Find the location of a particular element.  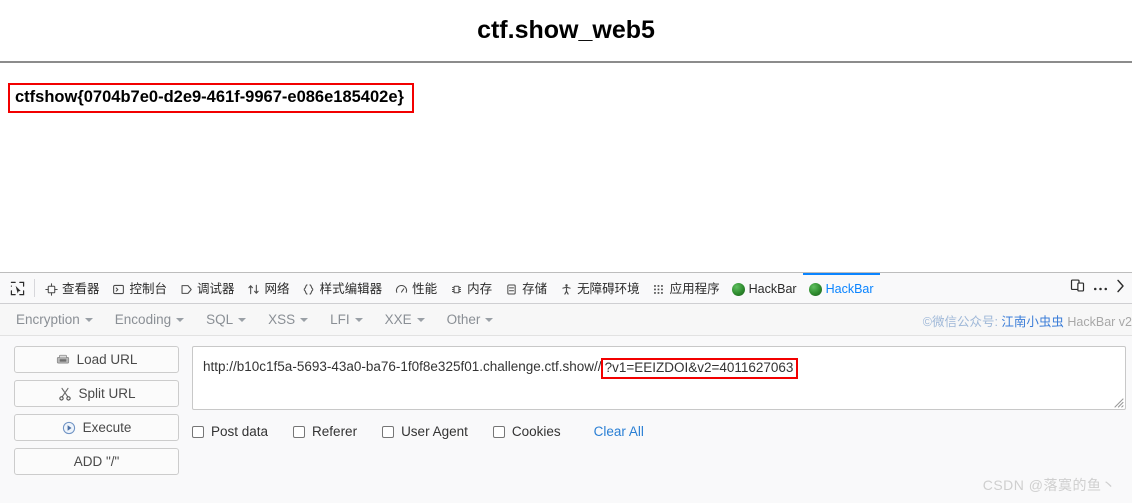

checkbox-cookies: Cookies is located at coordinates (526, 431).